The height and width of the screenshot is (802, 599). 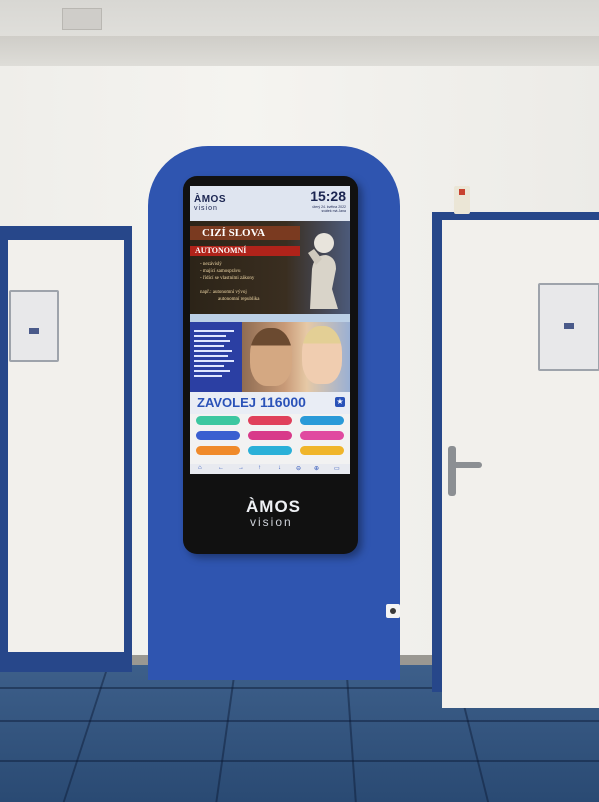 I want to click on girl-face, so click(x=322, y=355).